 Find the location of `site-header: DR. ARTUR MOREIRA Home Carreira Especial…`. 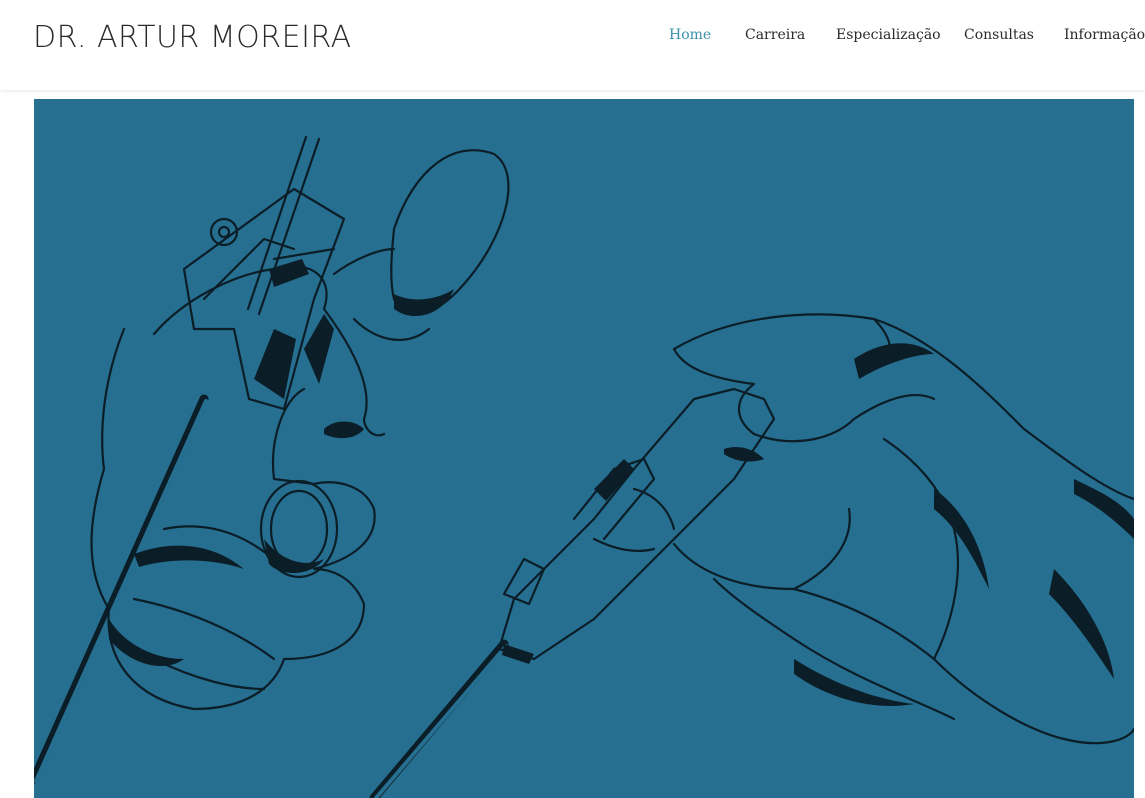

site-header: DR. ARTUR MOREIRA Home Carreira Especial… is located at coordinates (572, 45).